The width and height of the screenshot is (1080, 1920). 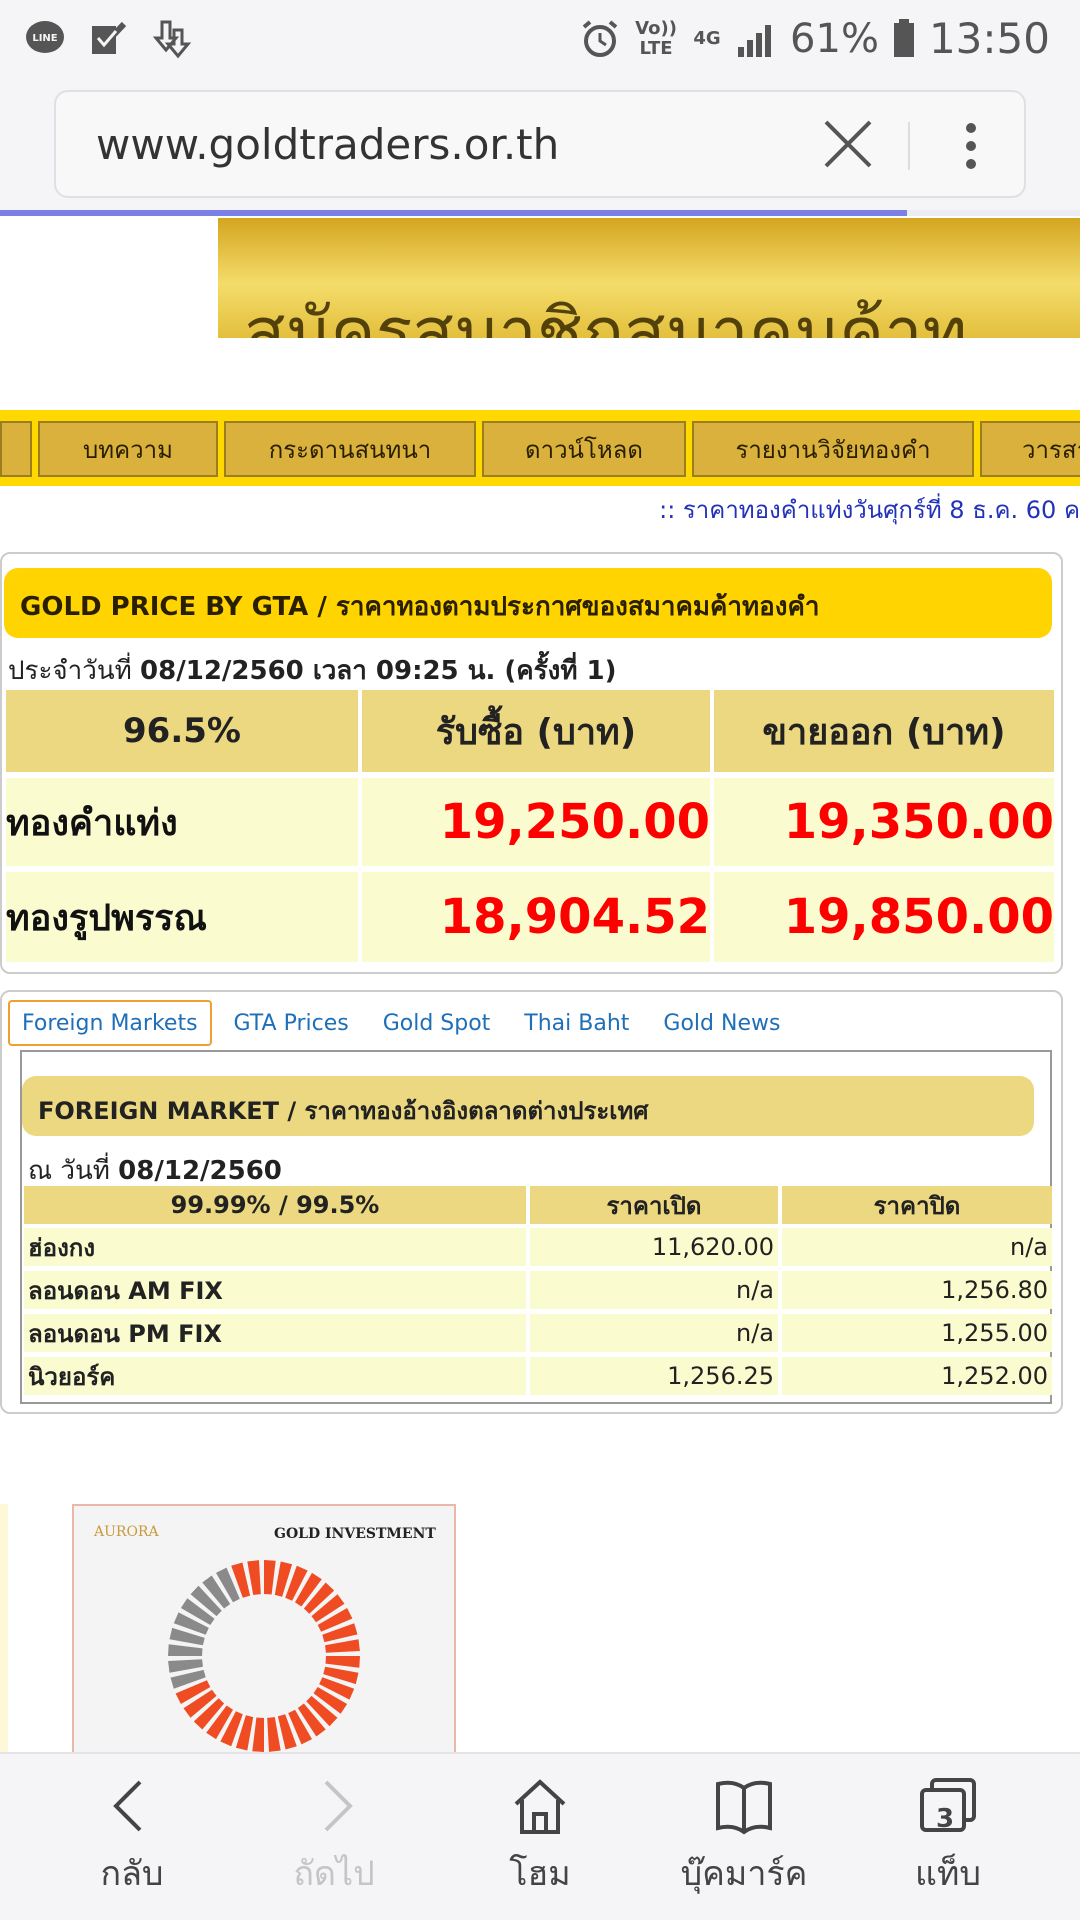 I want to click on network-4g-indicator: 4G, so click(x=707, y=38).